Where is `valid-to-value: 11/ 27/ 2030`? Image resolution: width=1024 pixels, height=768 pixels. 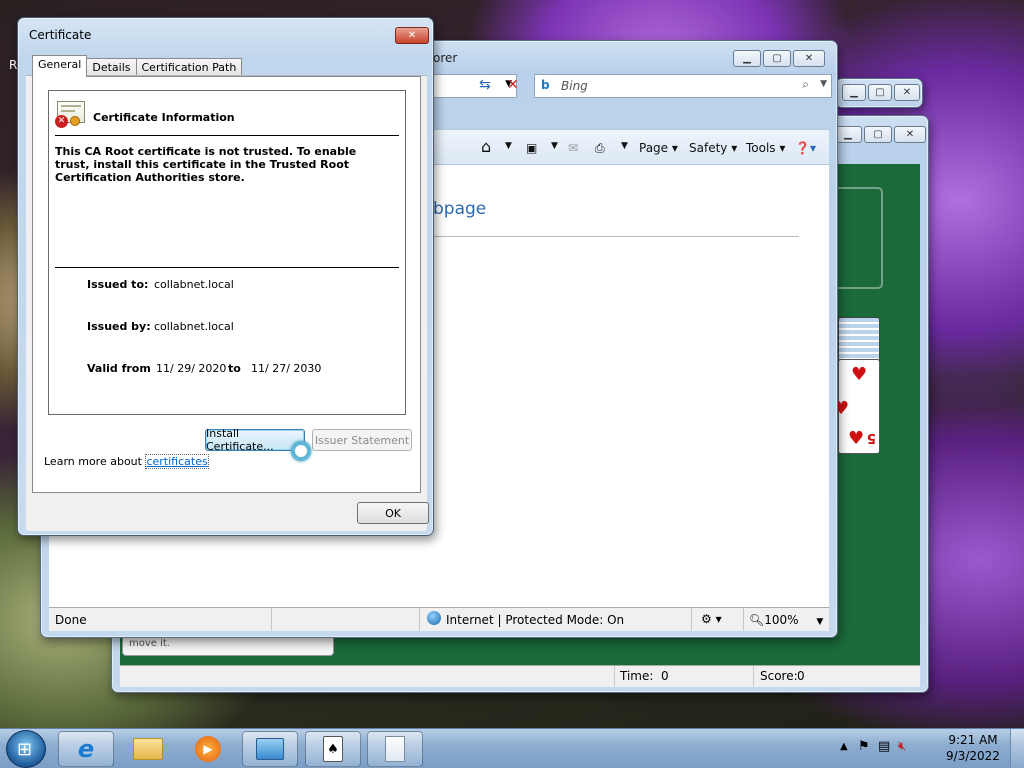 valid-to-value: 11/ 27/ 2030 is located at coordinates (286, 368).